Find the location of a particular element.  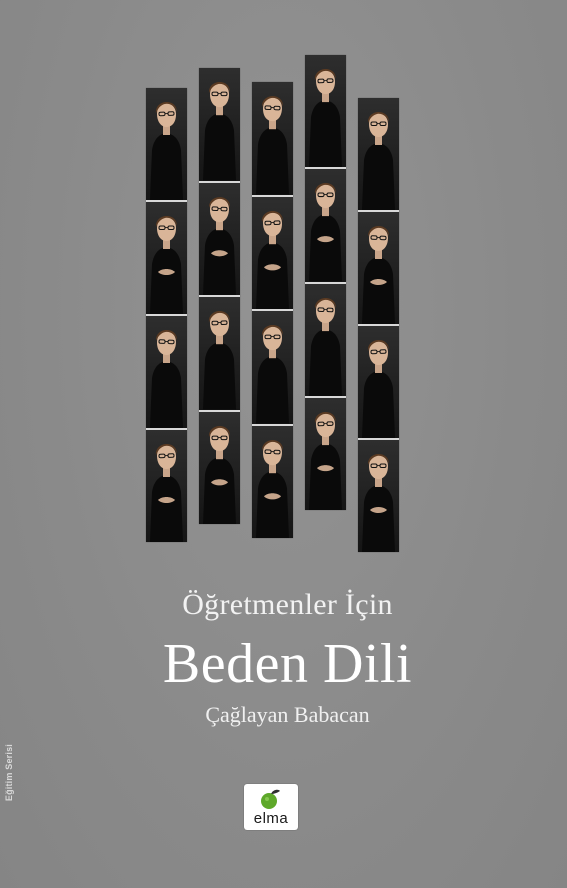

series-label: Eğitim Serisi is located at coordinates (9, 773).